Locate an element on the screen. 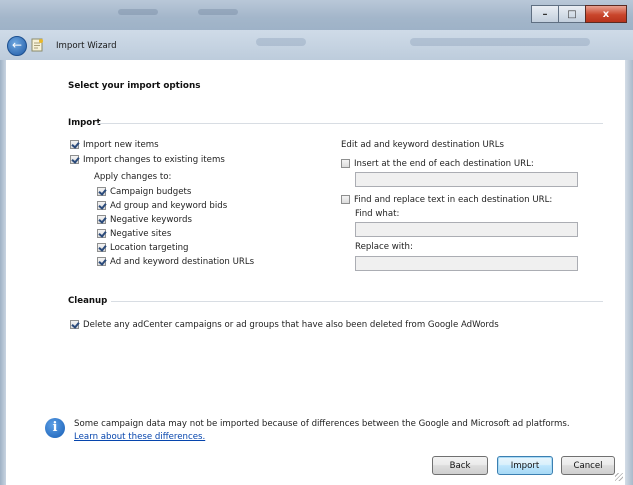 The height and width of the screenshot is (485, 633). apply-item-label: Negative keywords is located at coordinates (151, 220).